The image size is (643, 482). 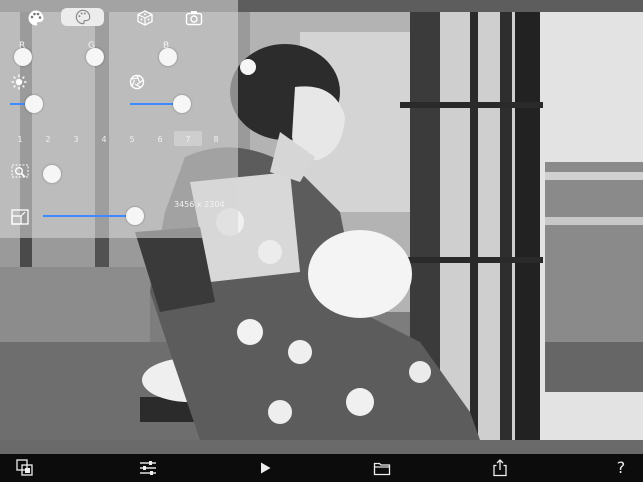 I want to click on bottom-toolbar: ?, so click(x=321, y=468).